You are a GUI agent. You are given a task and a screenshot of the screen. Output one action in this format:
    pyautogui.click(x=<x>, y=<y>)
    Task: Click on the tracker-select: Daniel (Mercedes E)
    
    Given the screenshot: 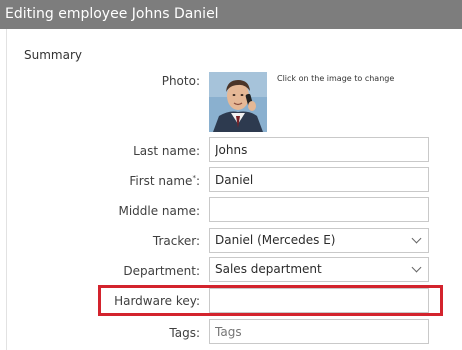 What is the action you would take?
    pyautogui.click(x=319, y=240)
    